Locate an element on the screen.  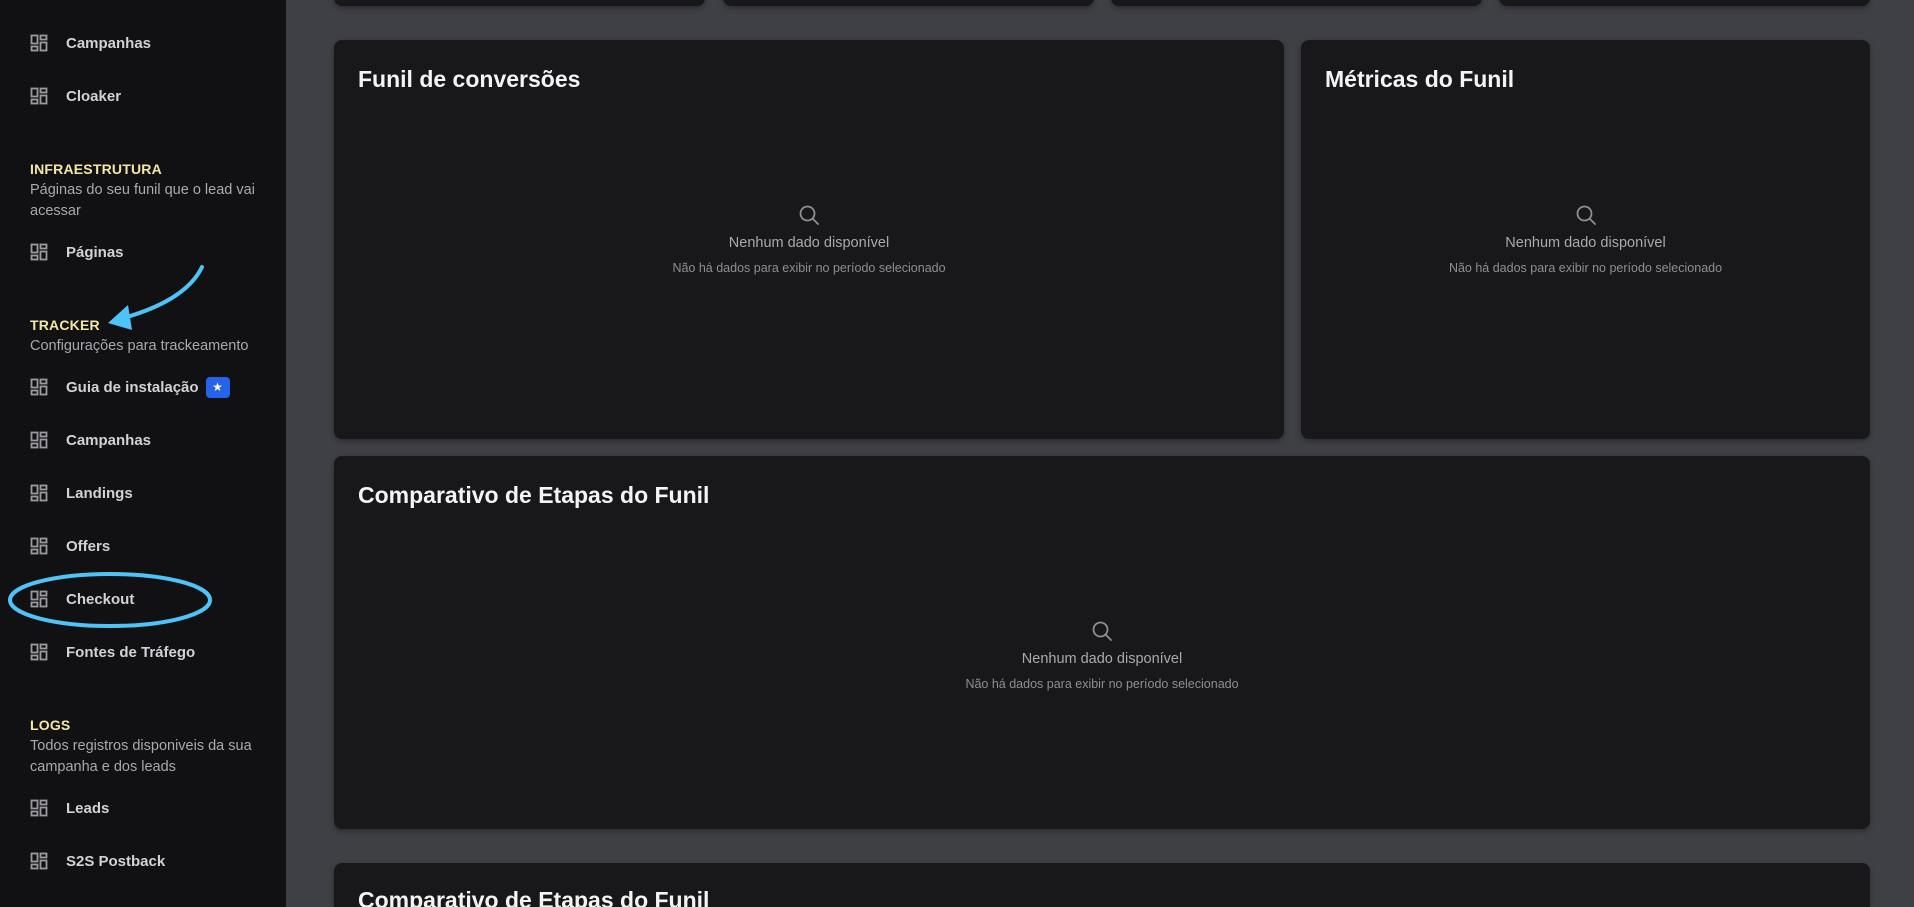
sidebar-item-leads: Leads is located at coordinates (69, 808).